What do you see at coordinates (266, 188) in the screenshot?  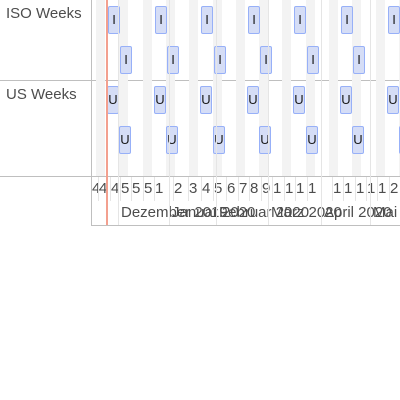 I see `minor-tick-label: 9` at bounding box center [266, 188].